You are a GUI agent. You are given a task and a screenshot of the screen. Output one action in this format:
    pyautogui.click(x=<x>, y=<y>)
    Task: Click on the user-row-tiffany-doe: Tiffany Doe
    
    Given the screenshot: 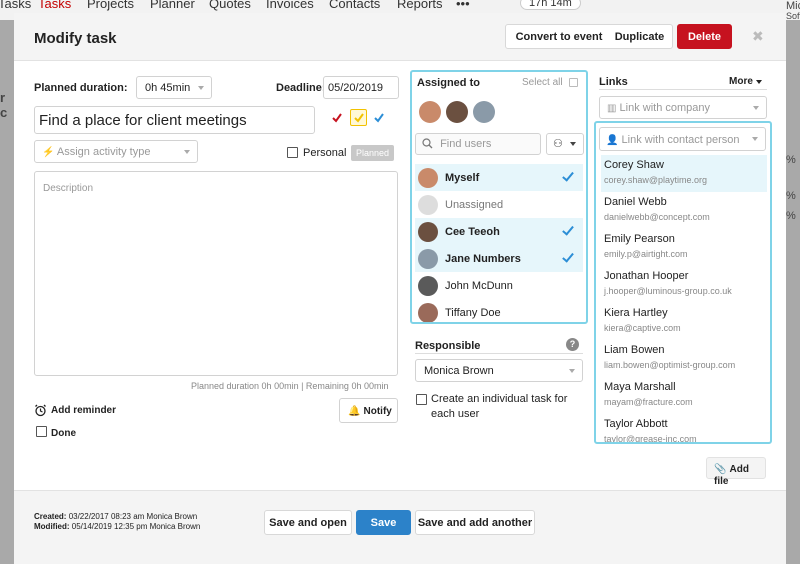 What is the action you would take?
    pyautogui.click(x=499, y=310)
    